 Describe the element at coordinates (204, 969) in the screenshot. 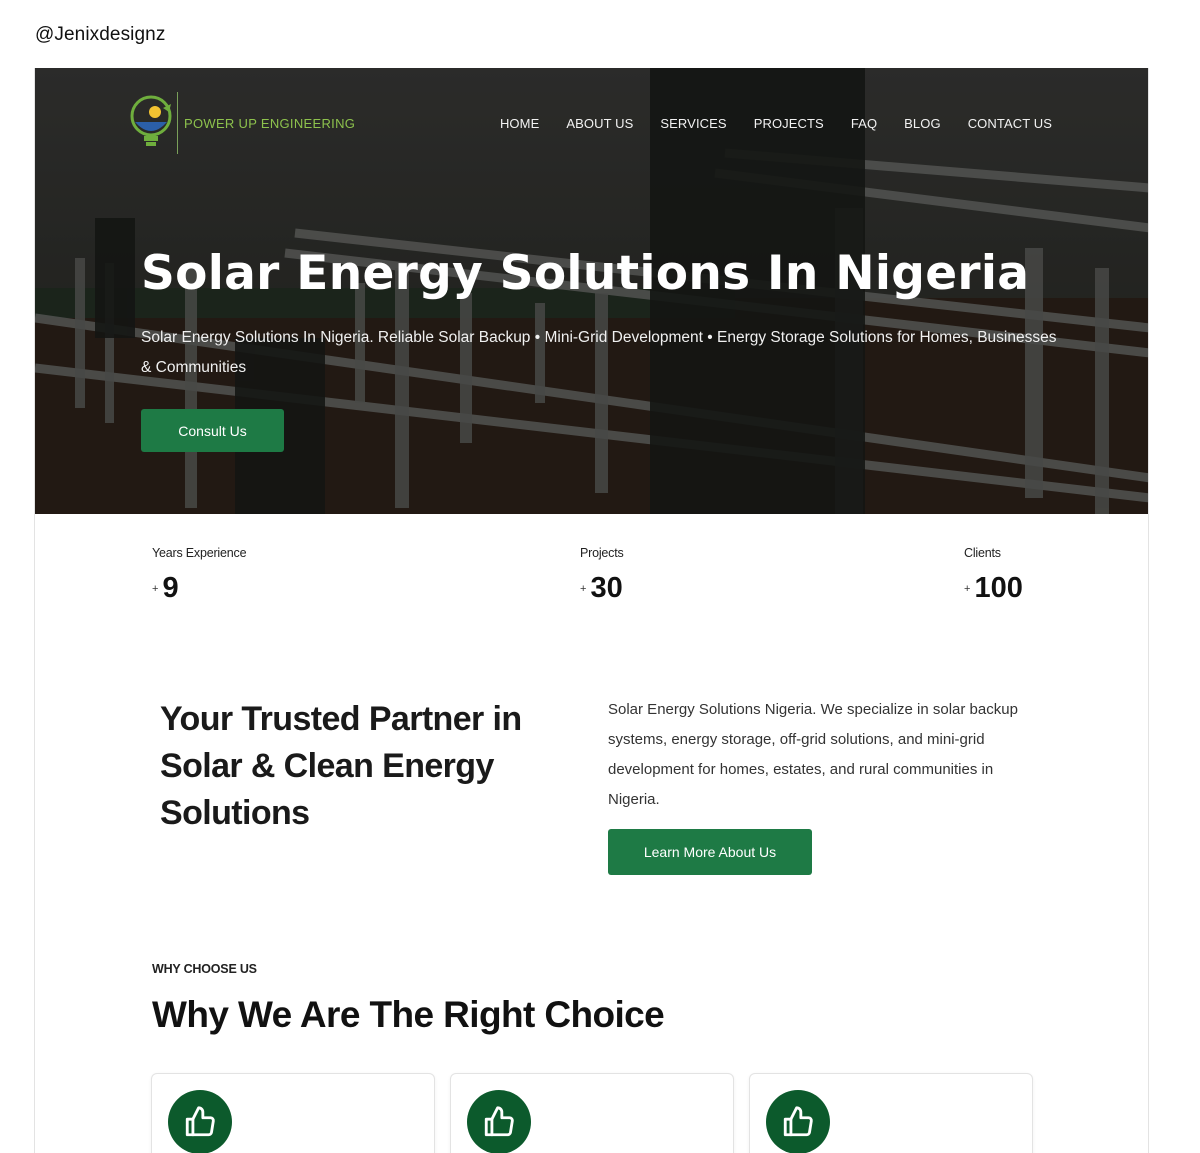

I see `why-choose-us-tag: WHY CHOOSE US` at that location.